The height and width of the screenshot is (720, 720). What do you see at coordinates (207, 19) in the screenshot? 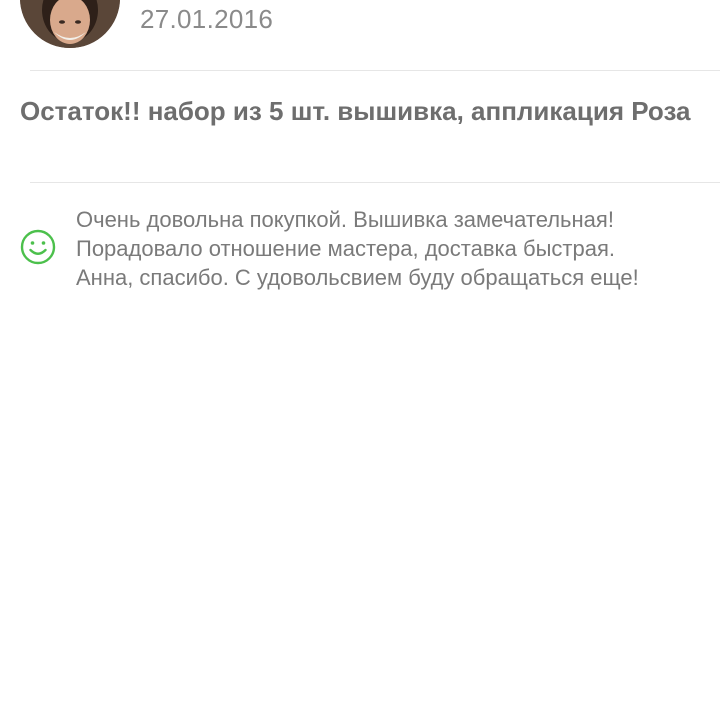
I see `review-date: 27.01.2016` at bounding box center [207, 19].